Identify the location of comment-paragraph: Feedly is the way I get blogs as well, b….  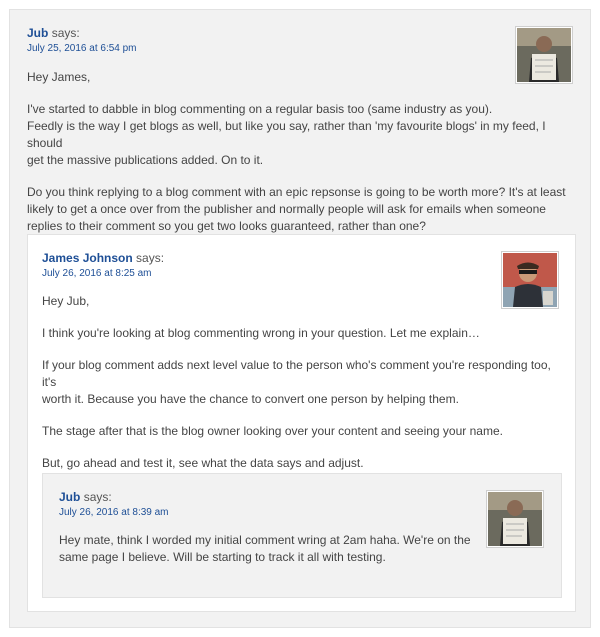
(286, 134).